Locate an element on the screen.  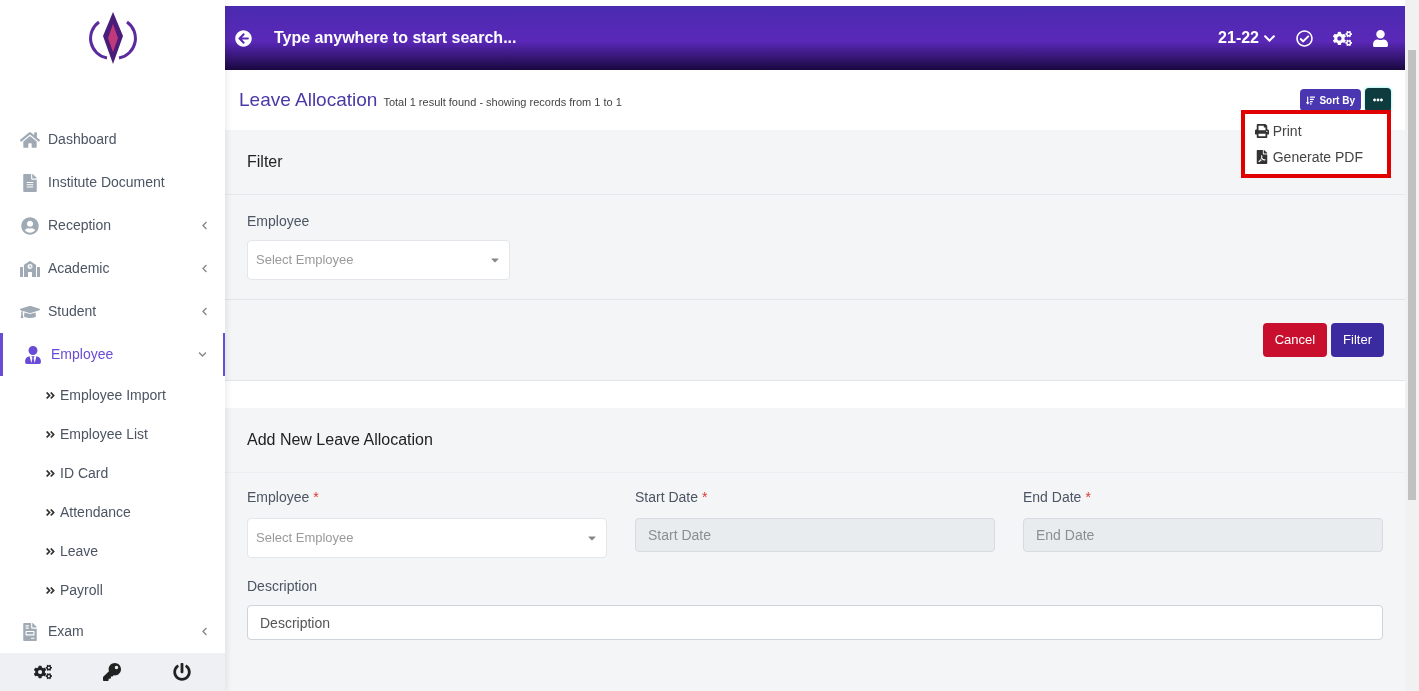
sort-button: Sort By is located at coordinates (1330, 100).